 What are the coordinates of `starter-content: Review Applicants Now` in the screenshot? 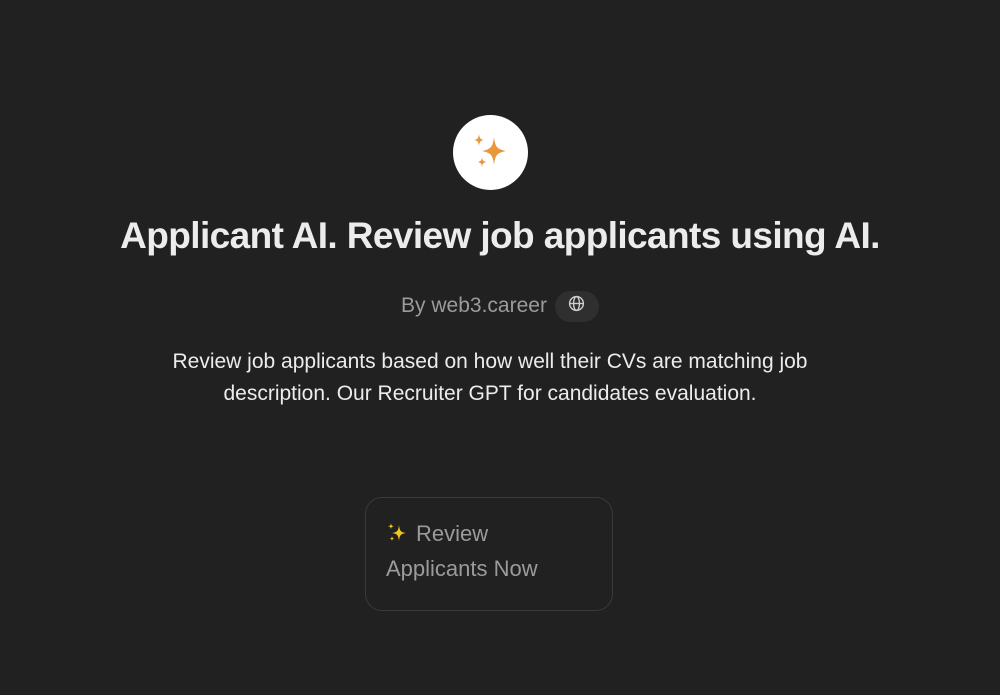 It's located at (476, 551).